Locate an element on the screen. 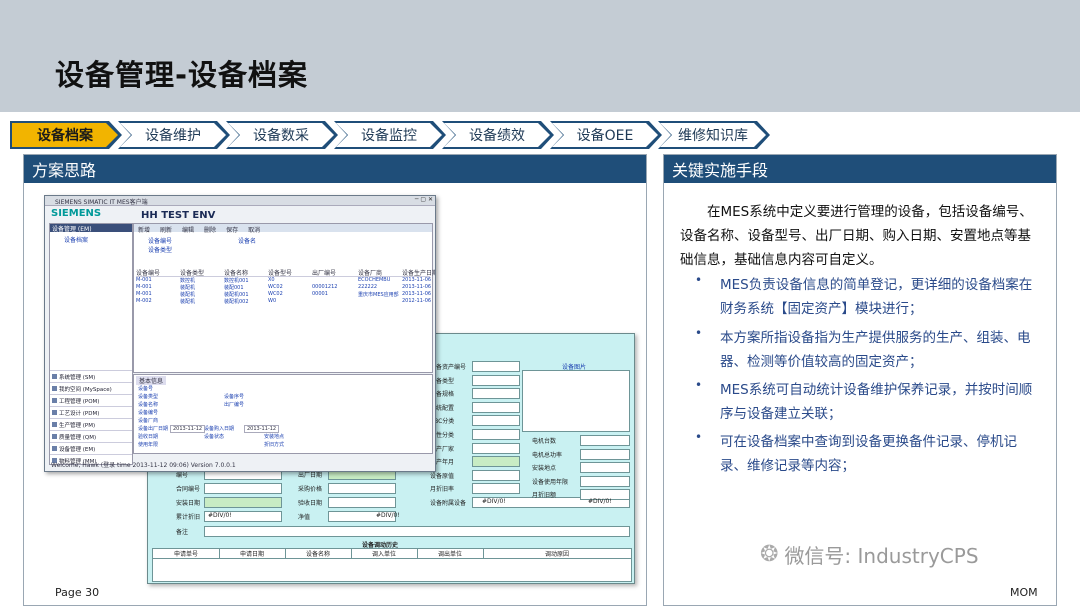 The width and height of the screenshot is (1080, 607). nav-step-1: 设备档案 is located at coordinates (65, 135).